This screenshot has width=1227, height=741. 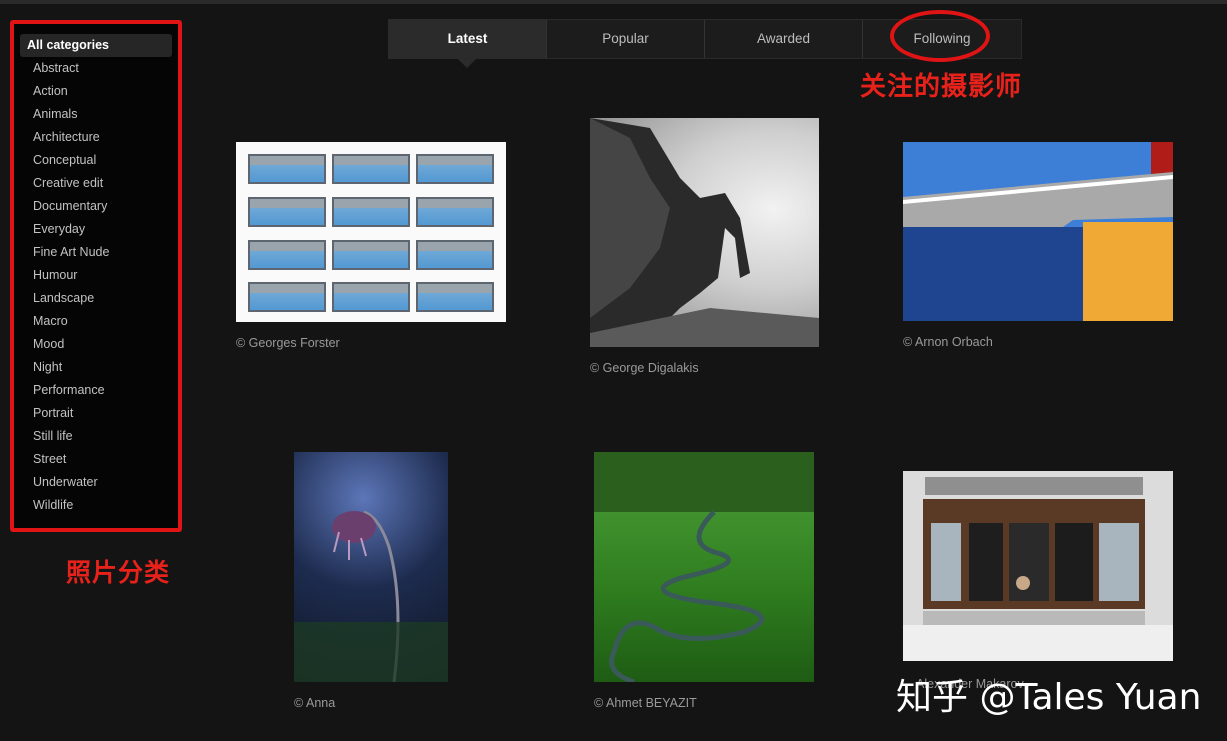 I want to click on category-humour: Humour, so click(x=96, y=275).